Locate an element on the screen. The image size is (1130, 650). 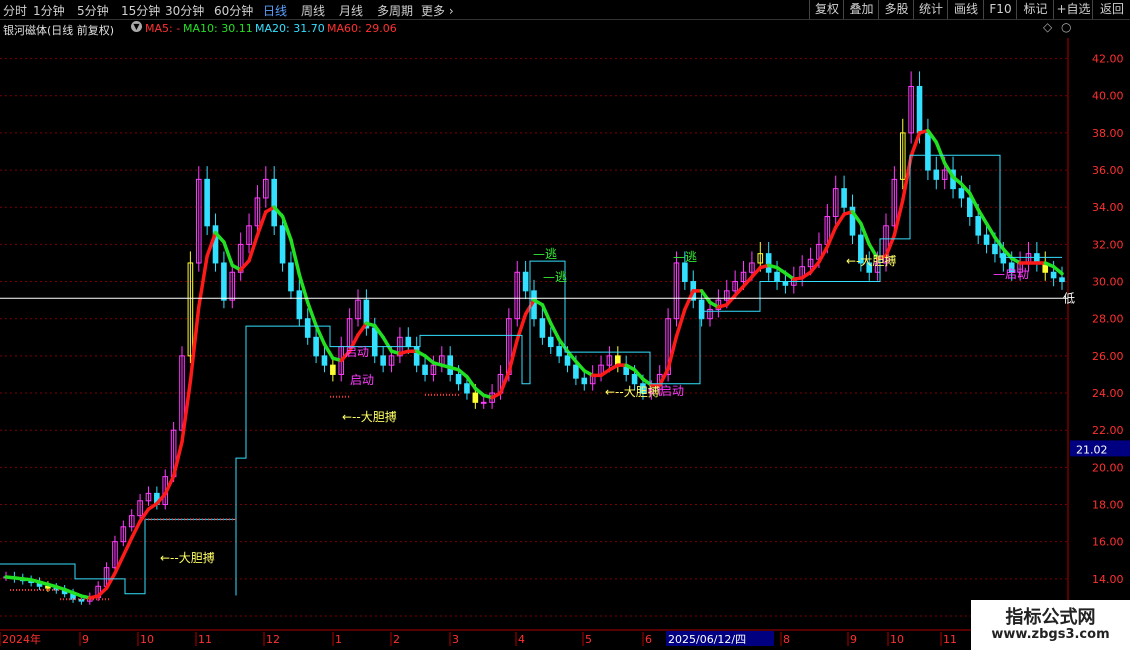
circle-icon: ○ is located at coordinates (1066, 27).